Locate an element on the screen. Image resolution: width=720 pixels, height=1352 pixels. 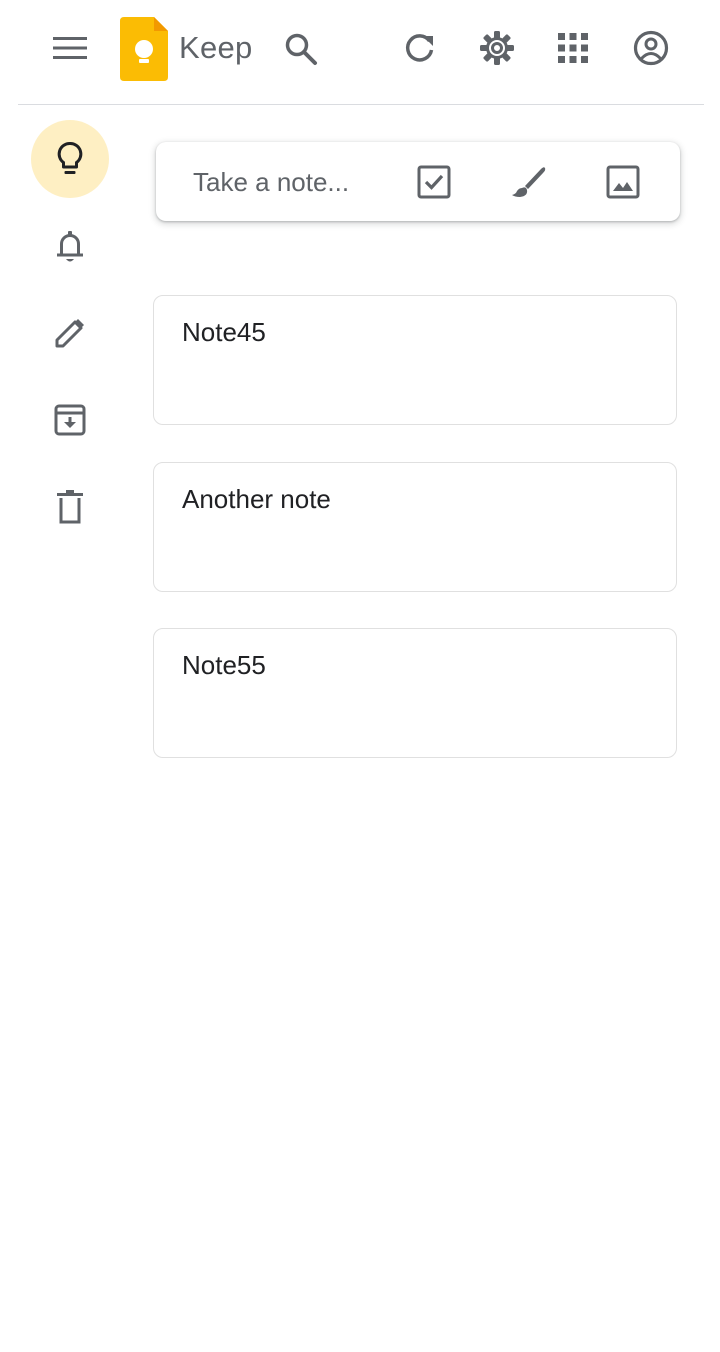
main-menu-icon is located at coordinates (70, 48).